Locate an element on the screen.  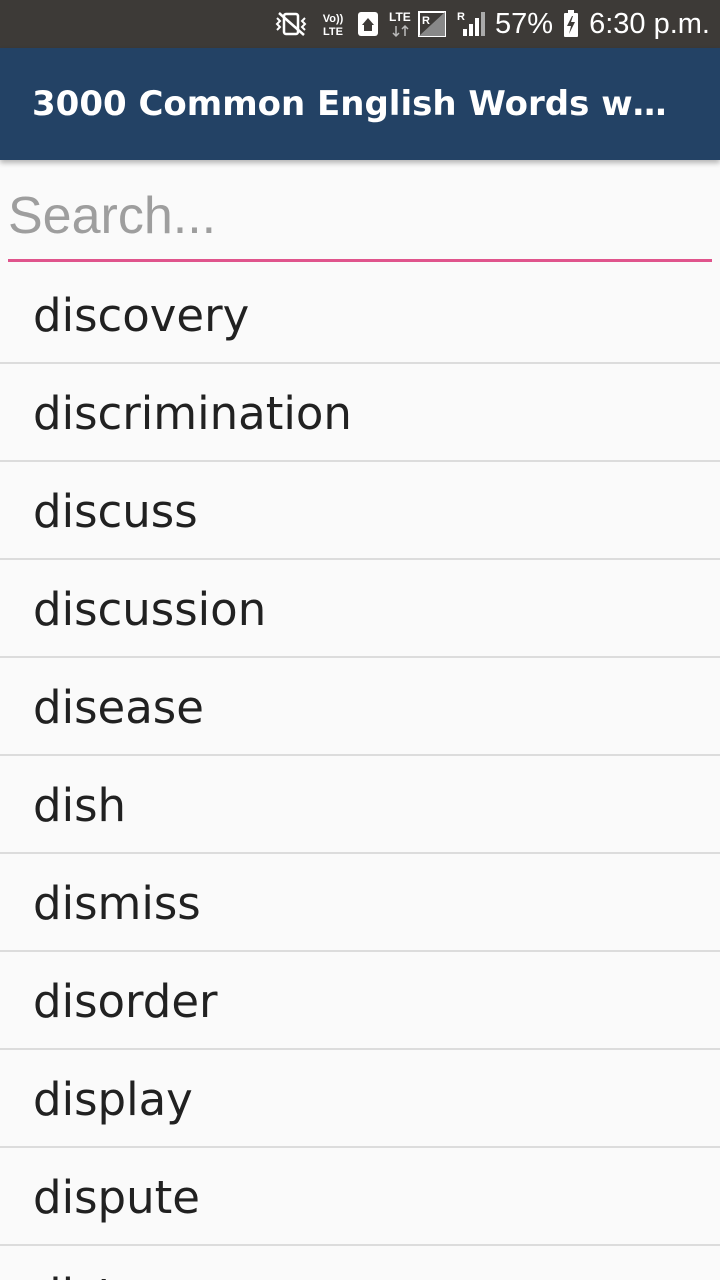
list-item-label: distance is located at coordinates (128, 1275).